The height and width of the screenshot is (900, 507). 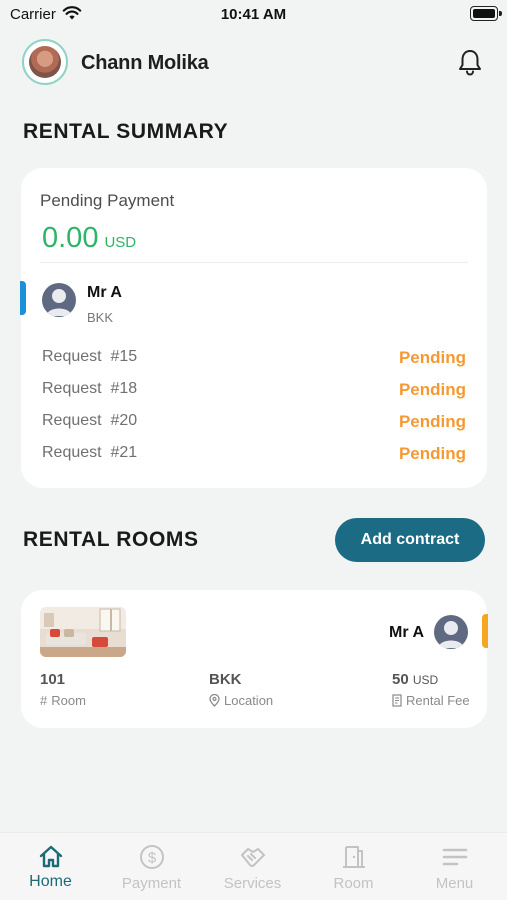 What do you see at coordinates (254, 391) in the screenshot?
I see `request-row: Request #18 Pending` at bounding box center [254, 391].